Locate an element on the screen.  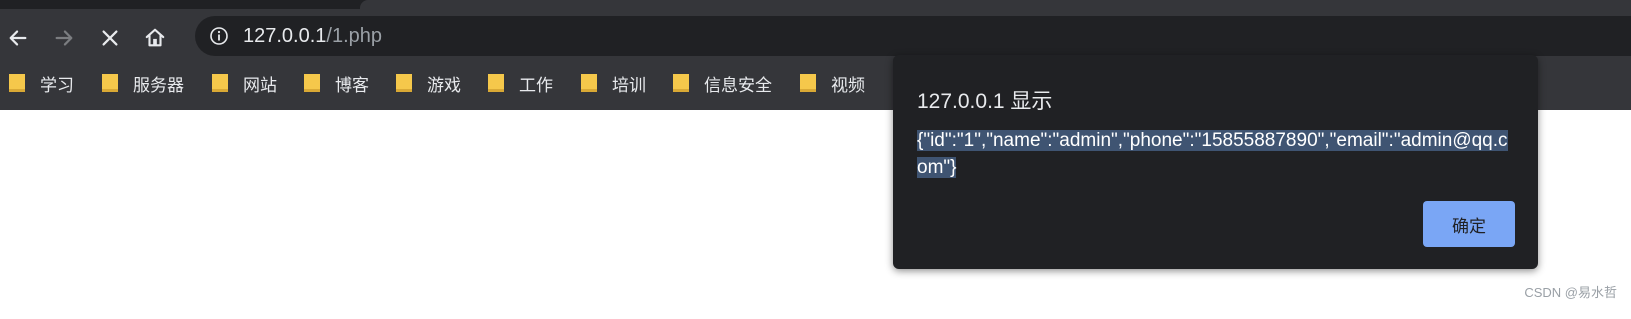
home-icon is located at coordinates (155, 37).